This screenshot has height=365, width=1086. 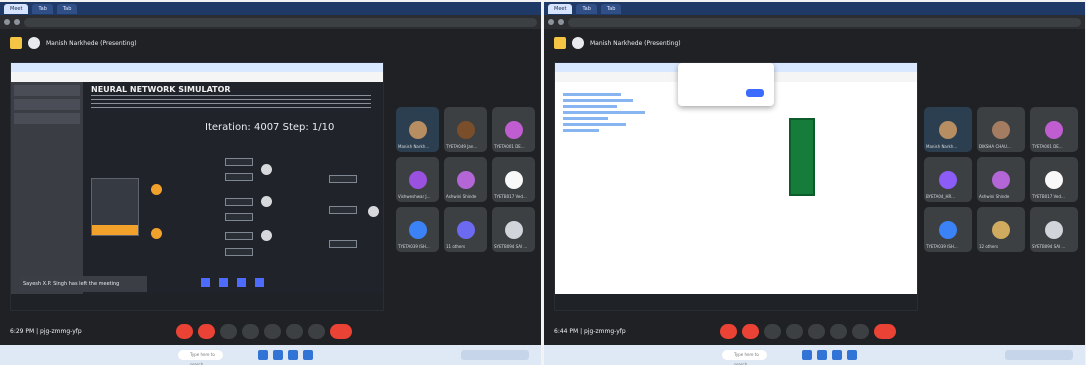 What do you see at coordinates (83, 284) in the screenshot?
I see `participant-toast: Sayesh X.P. Singh has left the meeting` at bounding box center [83, 284].